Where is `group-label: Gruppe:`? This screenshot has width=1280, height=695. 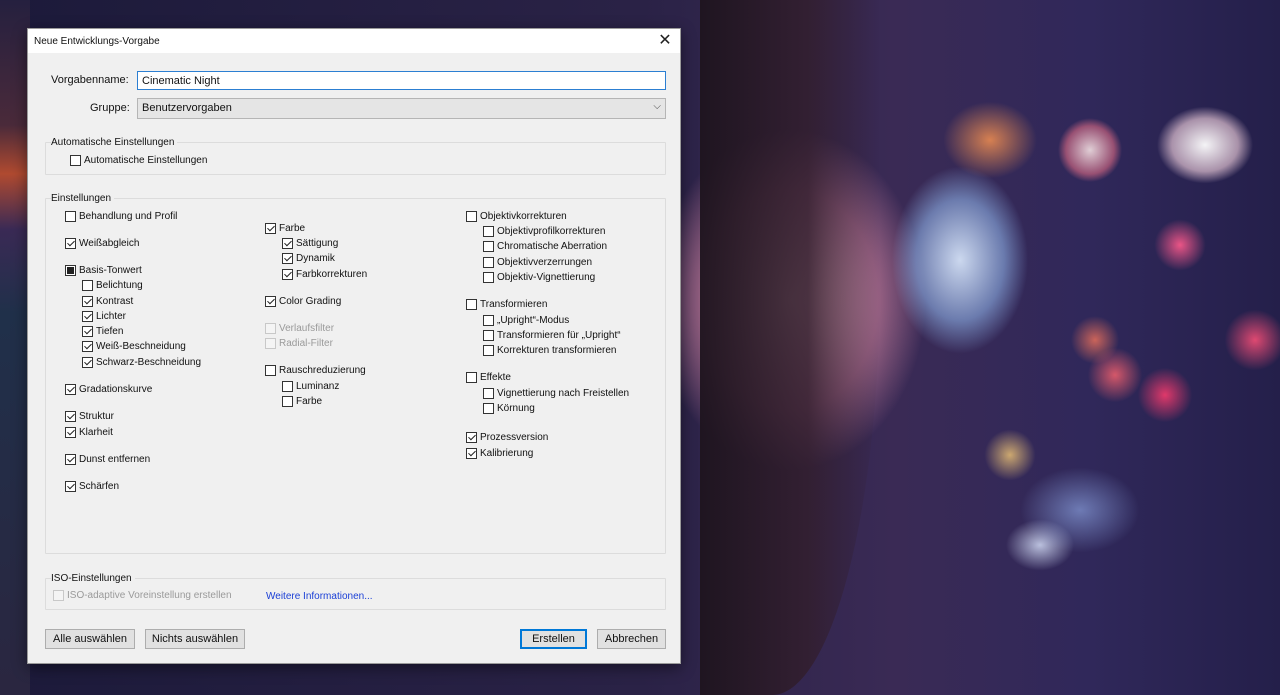 group-label: Gruppe: is located at coordinates (110, 108).